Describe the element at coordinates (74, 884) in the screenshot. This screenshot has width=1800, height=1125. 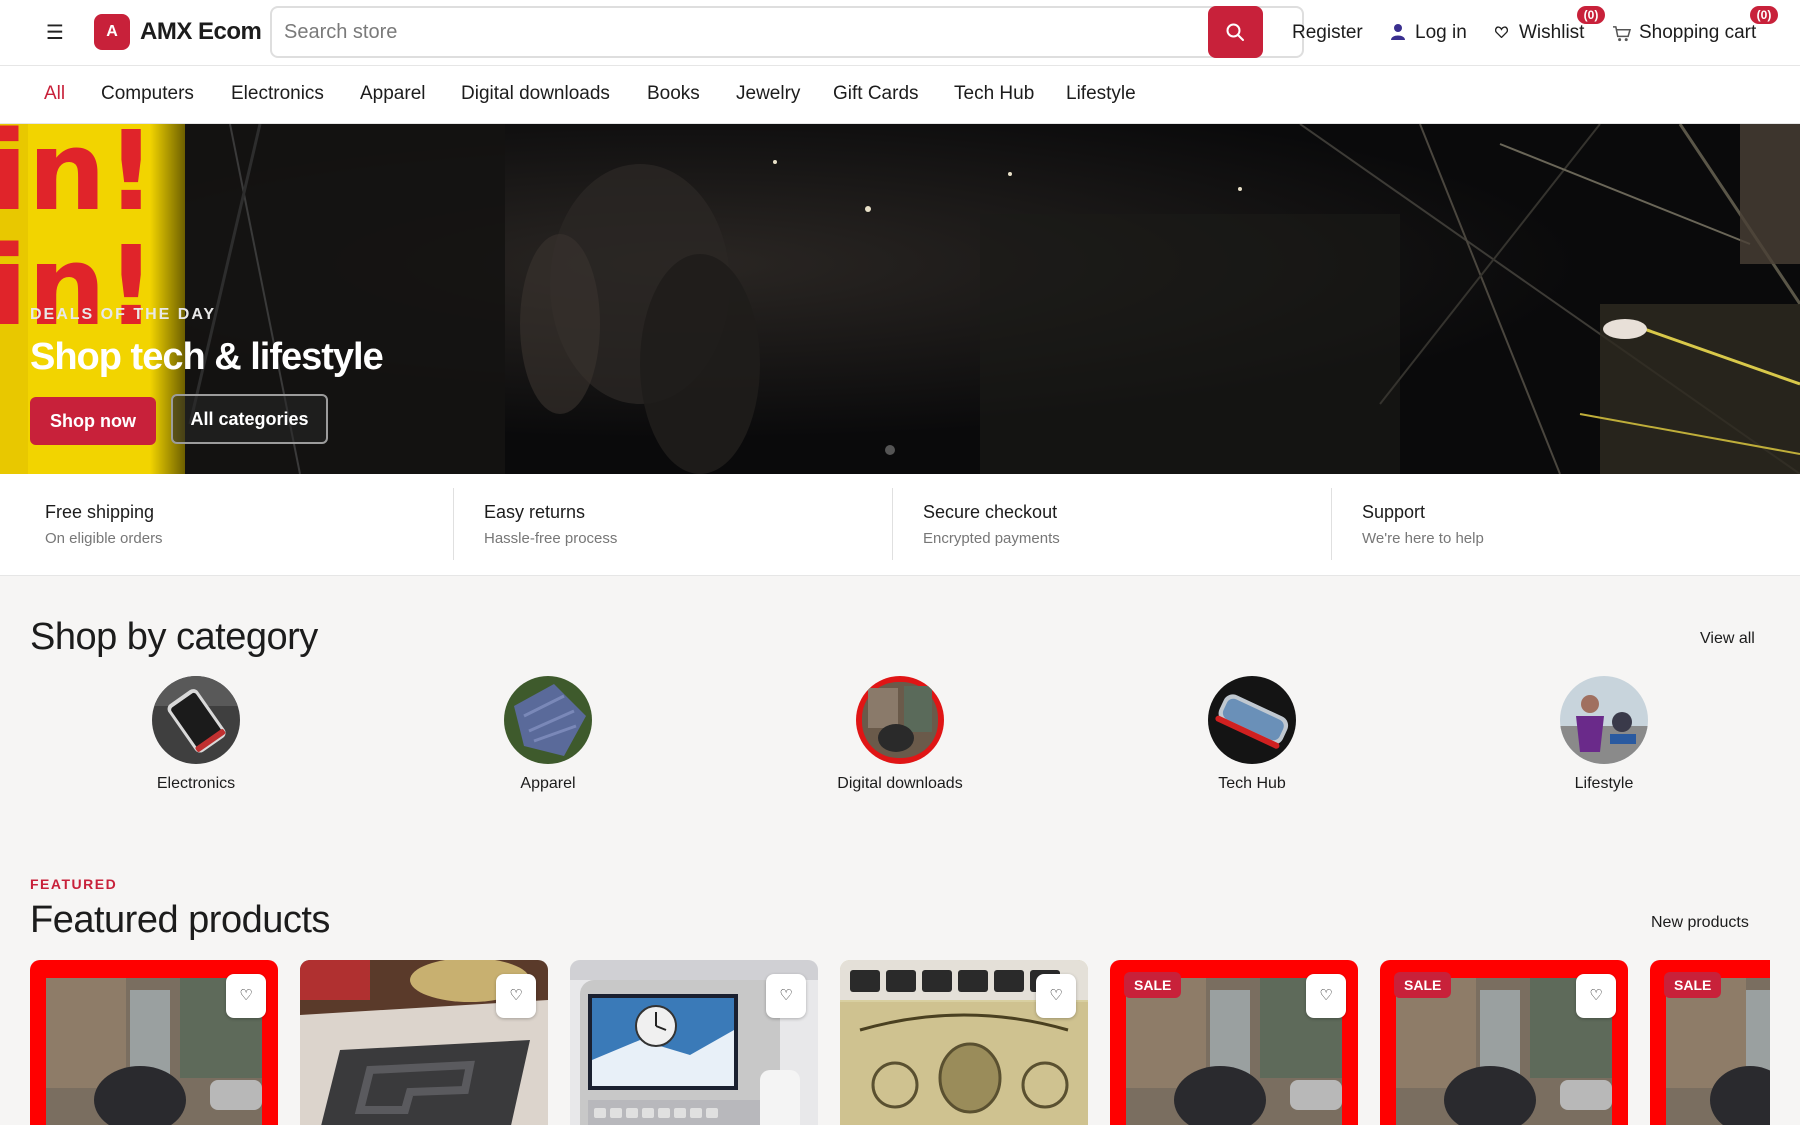
I see `featured-eyebrow: FEATURED` at that location.